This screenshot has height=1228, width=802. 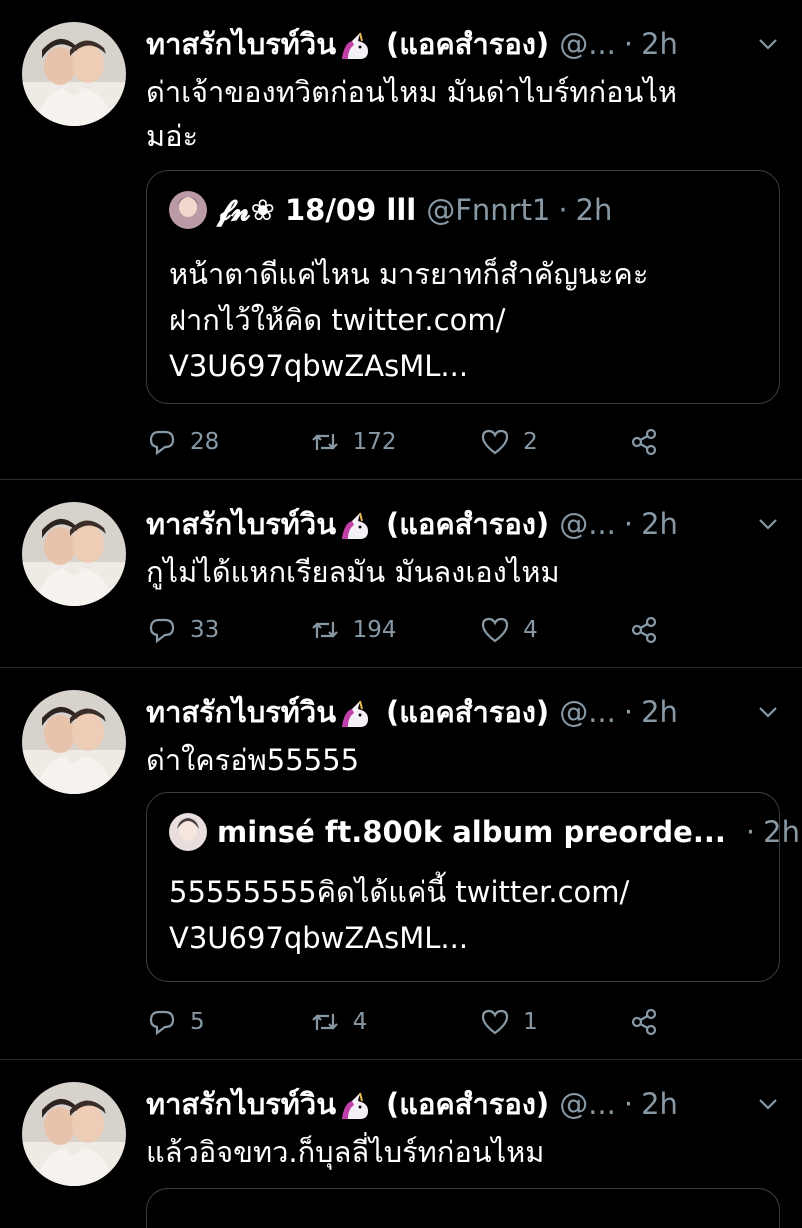 I want to click on retweet-count: 194, so click(x=374, y=630).